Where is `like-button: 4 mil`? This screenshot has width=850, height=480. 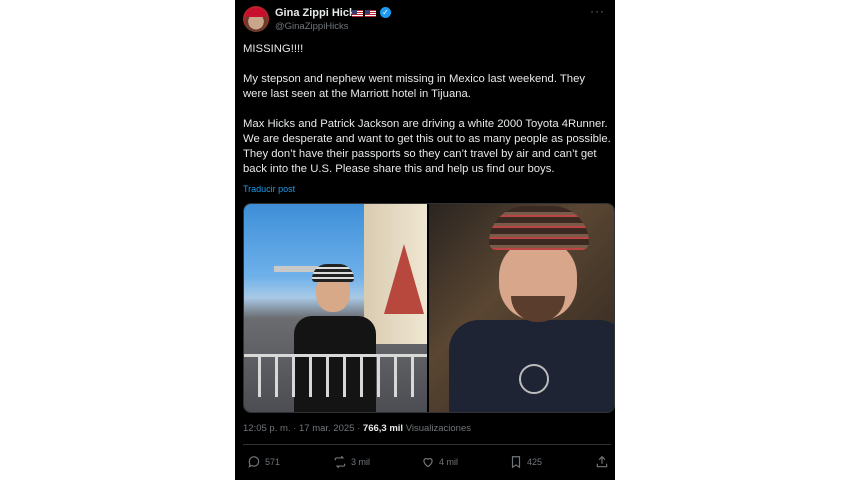
like-button: 4 mil is located at coordinates (439, 462).